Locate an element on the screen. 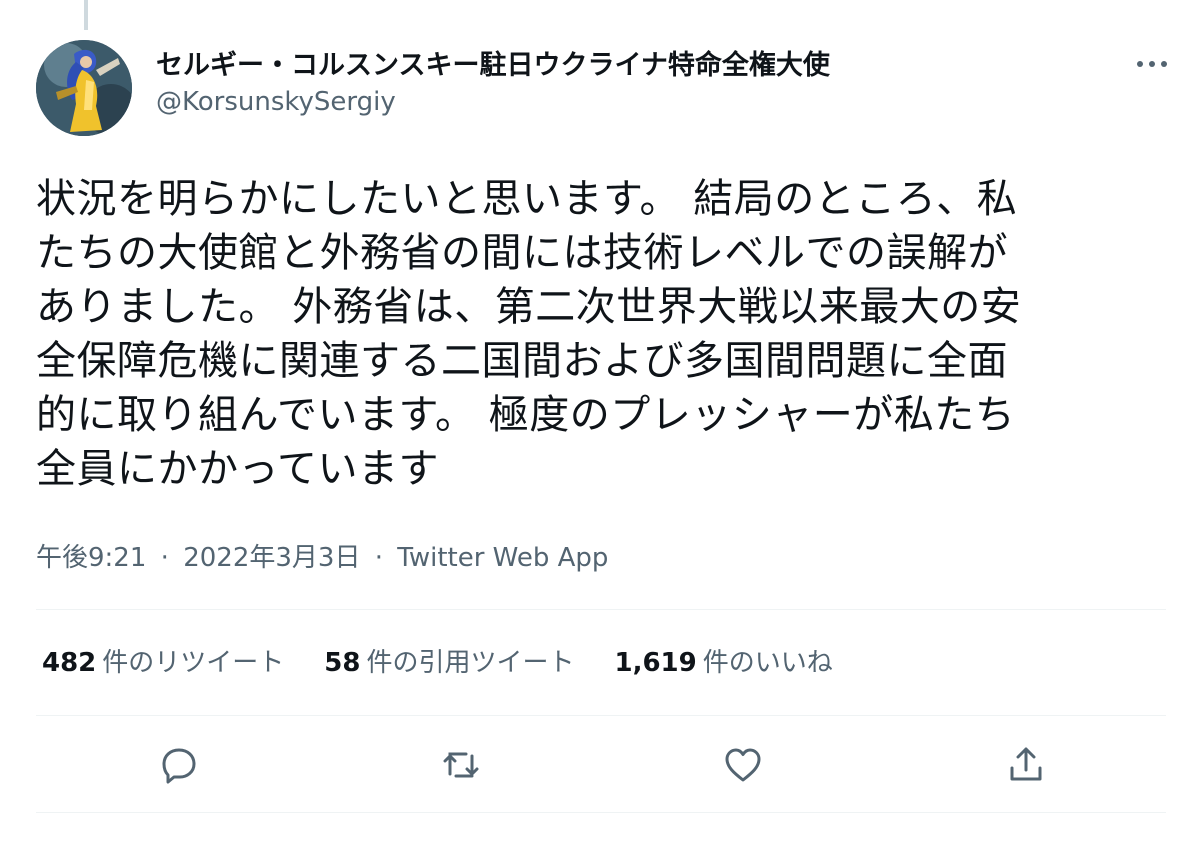 Image resolution: width=1200 pixels, height=842 pixels. action-bar is located at coordinates (601, 765).